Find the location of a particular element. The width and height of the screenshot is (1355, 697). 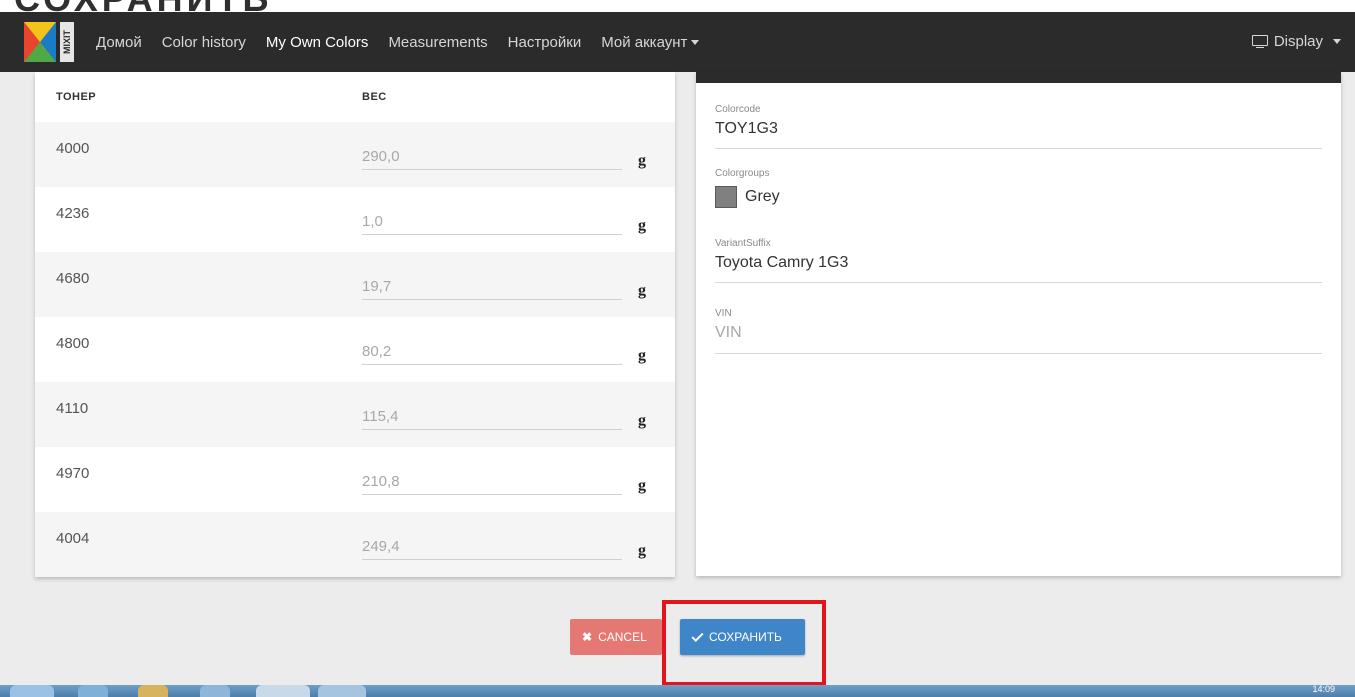

nav-my-own-colors: My Own Colors is located at coordinates (317, 42).